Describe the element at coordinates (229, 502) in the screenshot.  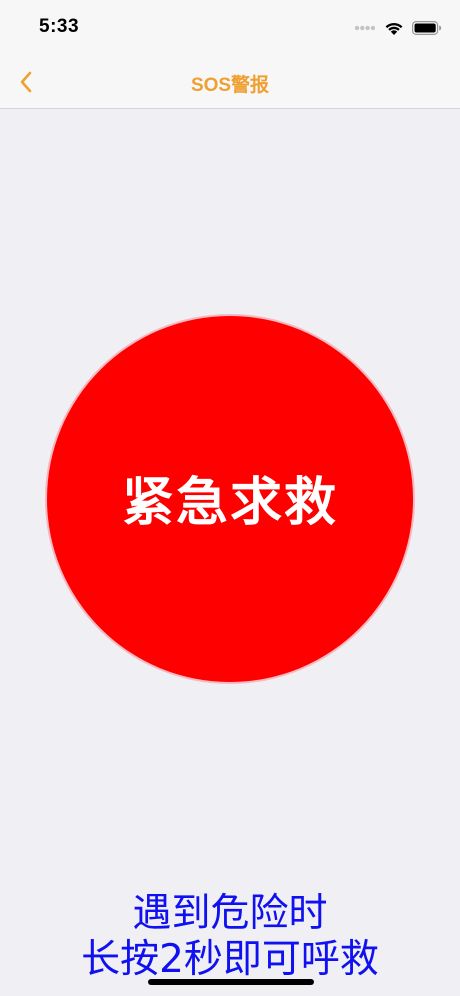
I see `sos-button-label: 紧急求救` at that location.